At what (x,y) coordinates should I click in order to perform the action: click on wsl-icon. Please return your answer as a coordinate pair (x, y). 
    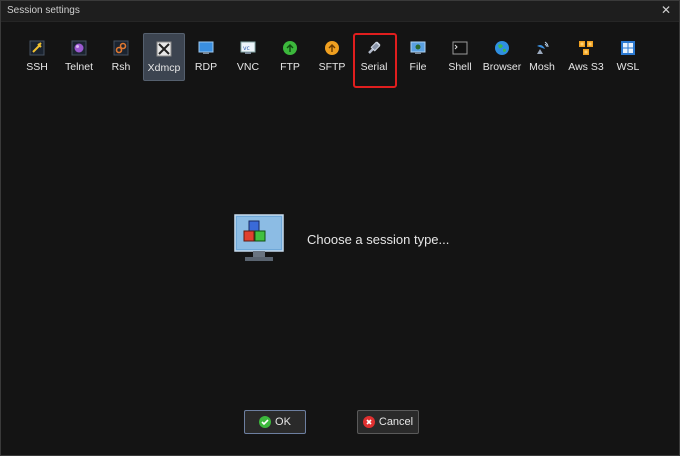
    Looking at the image, I should click on (628, 48).